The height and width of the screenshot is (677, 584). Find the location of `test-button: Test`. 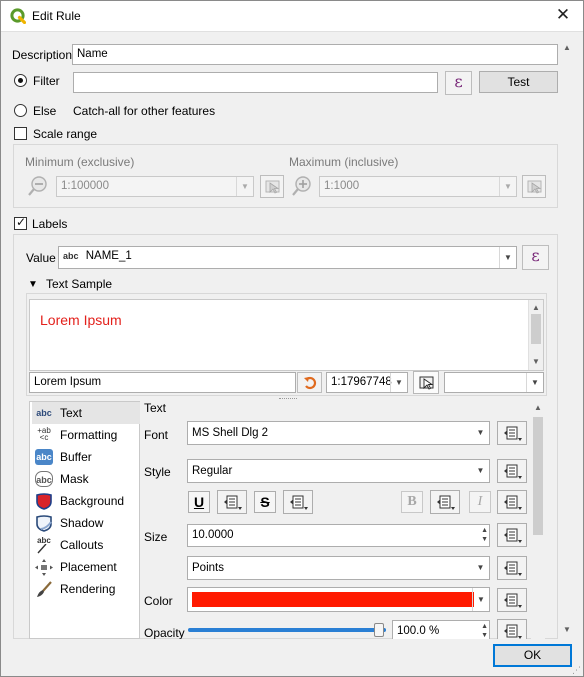

test-button: Test is located at coordinates (518, 82).